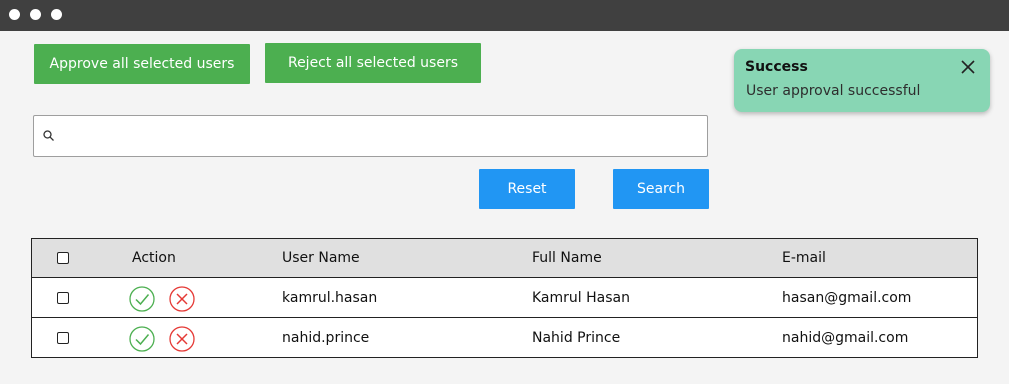 This screenshot has width=1009, height=384. What do you see at coordinates (576, 338) in the screenshot?
I see `cell-fullname: Nahid Prince` at bounding box center [576, 338].